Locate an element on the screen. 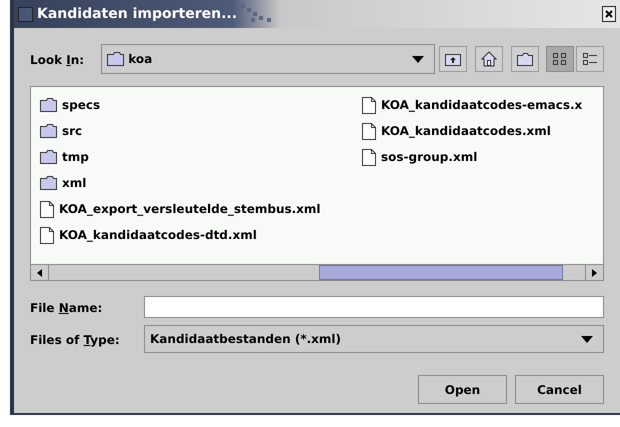 The height and width of the screenshot is (427, 620). horizontal-scrollbar is located at coordinates (317, 272).